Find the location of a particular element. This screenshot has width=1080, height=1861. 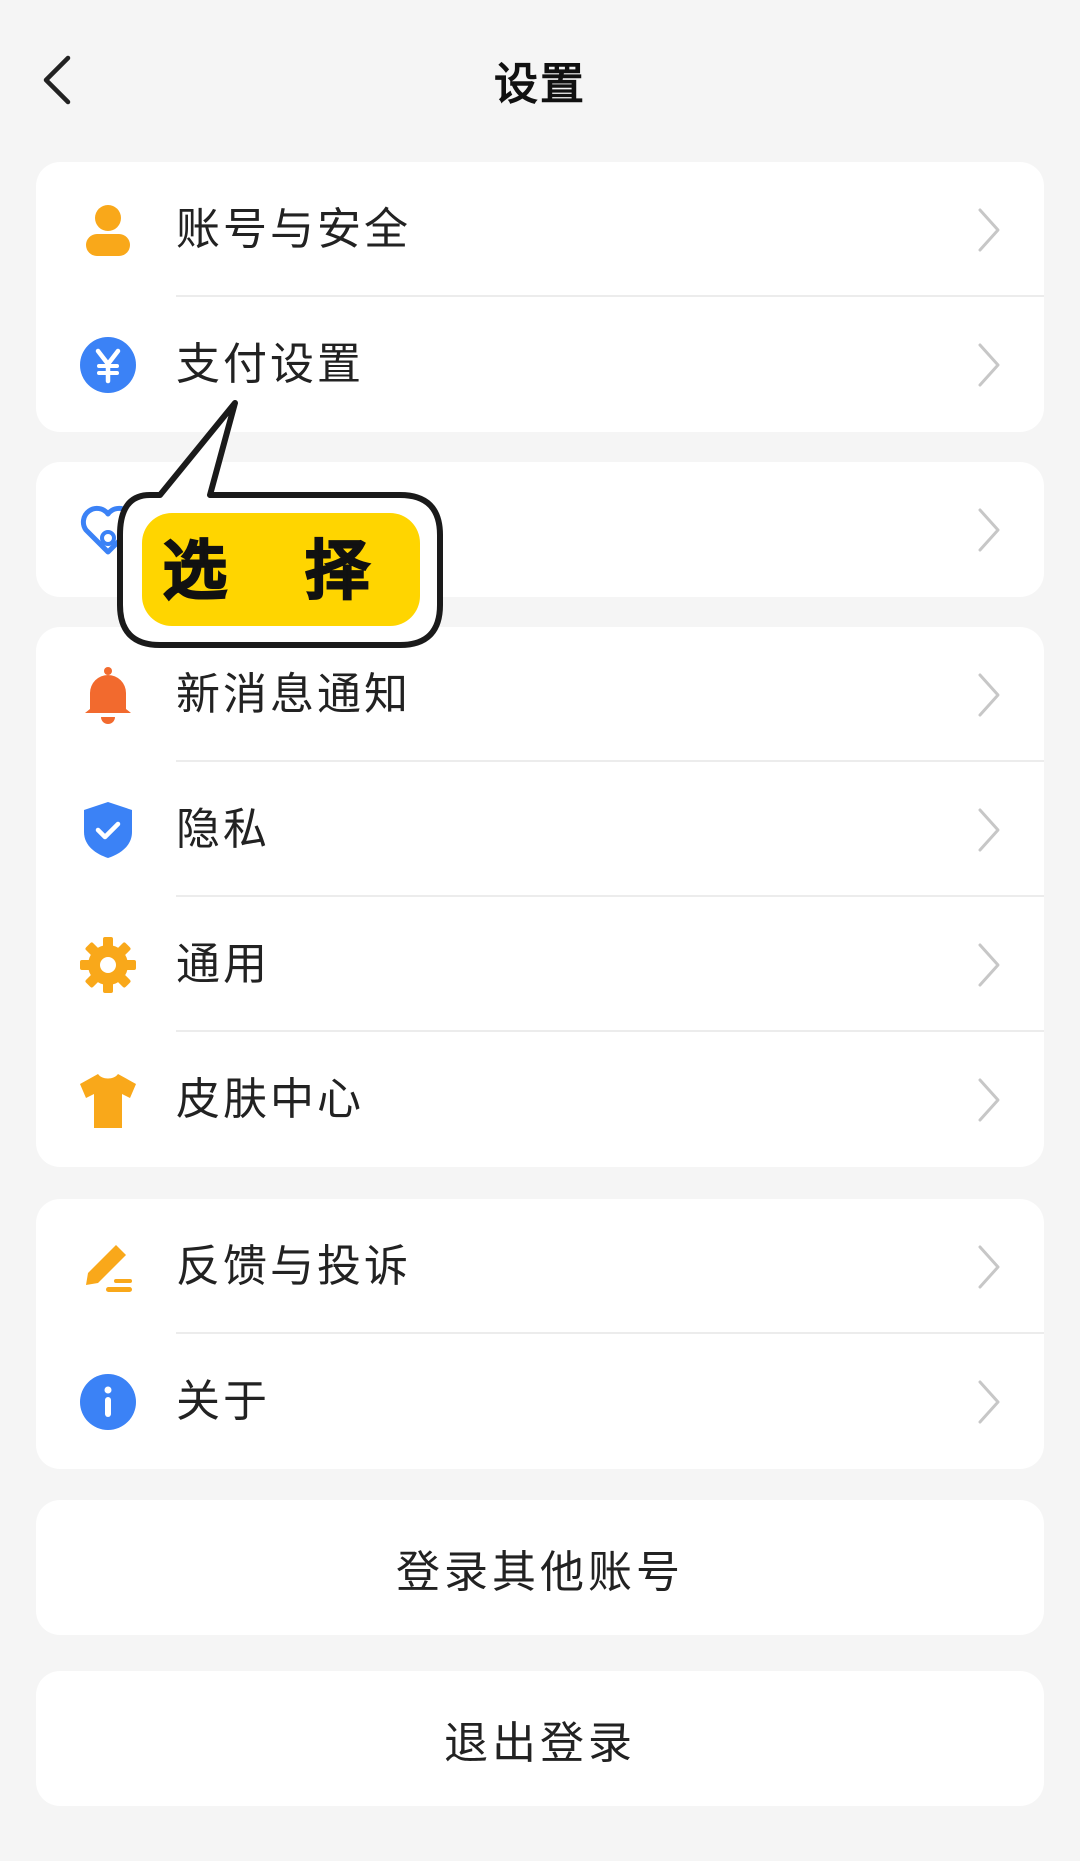

shield-check-icon is located at coordinates (108, 830).